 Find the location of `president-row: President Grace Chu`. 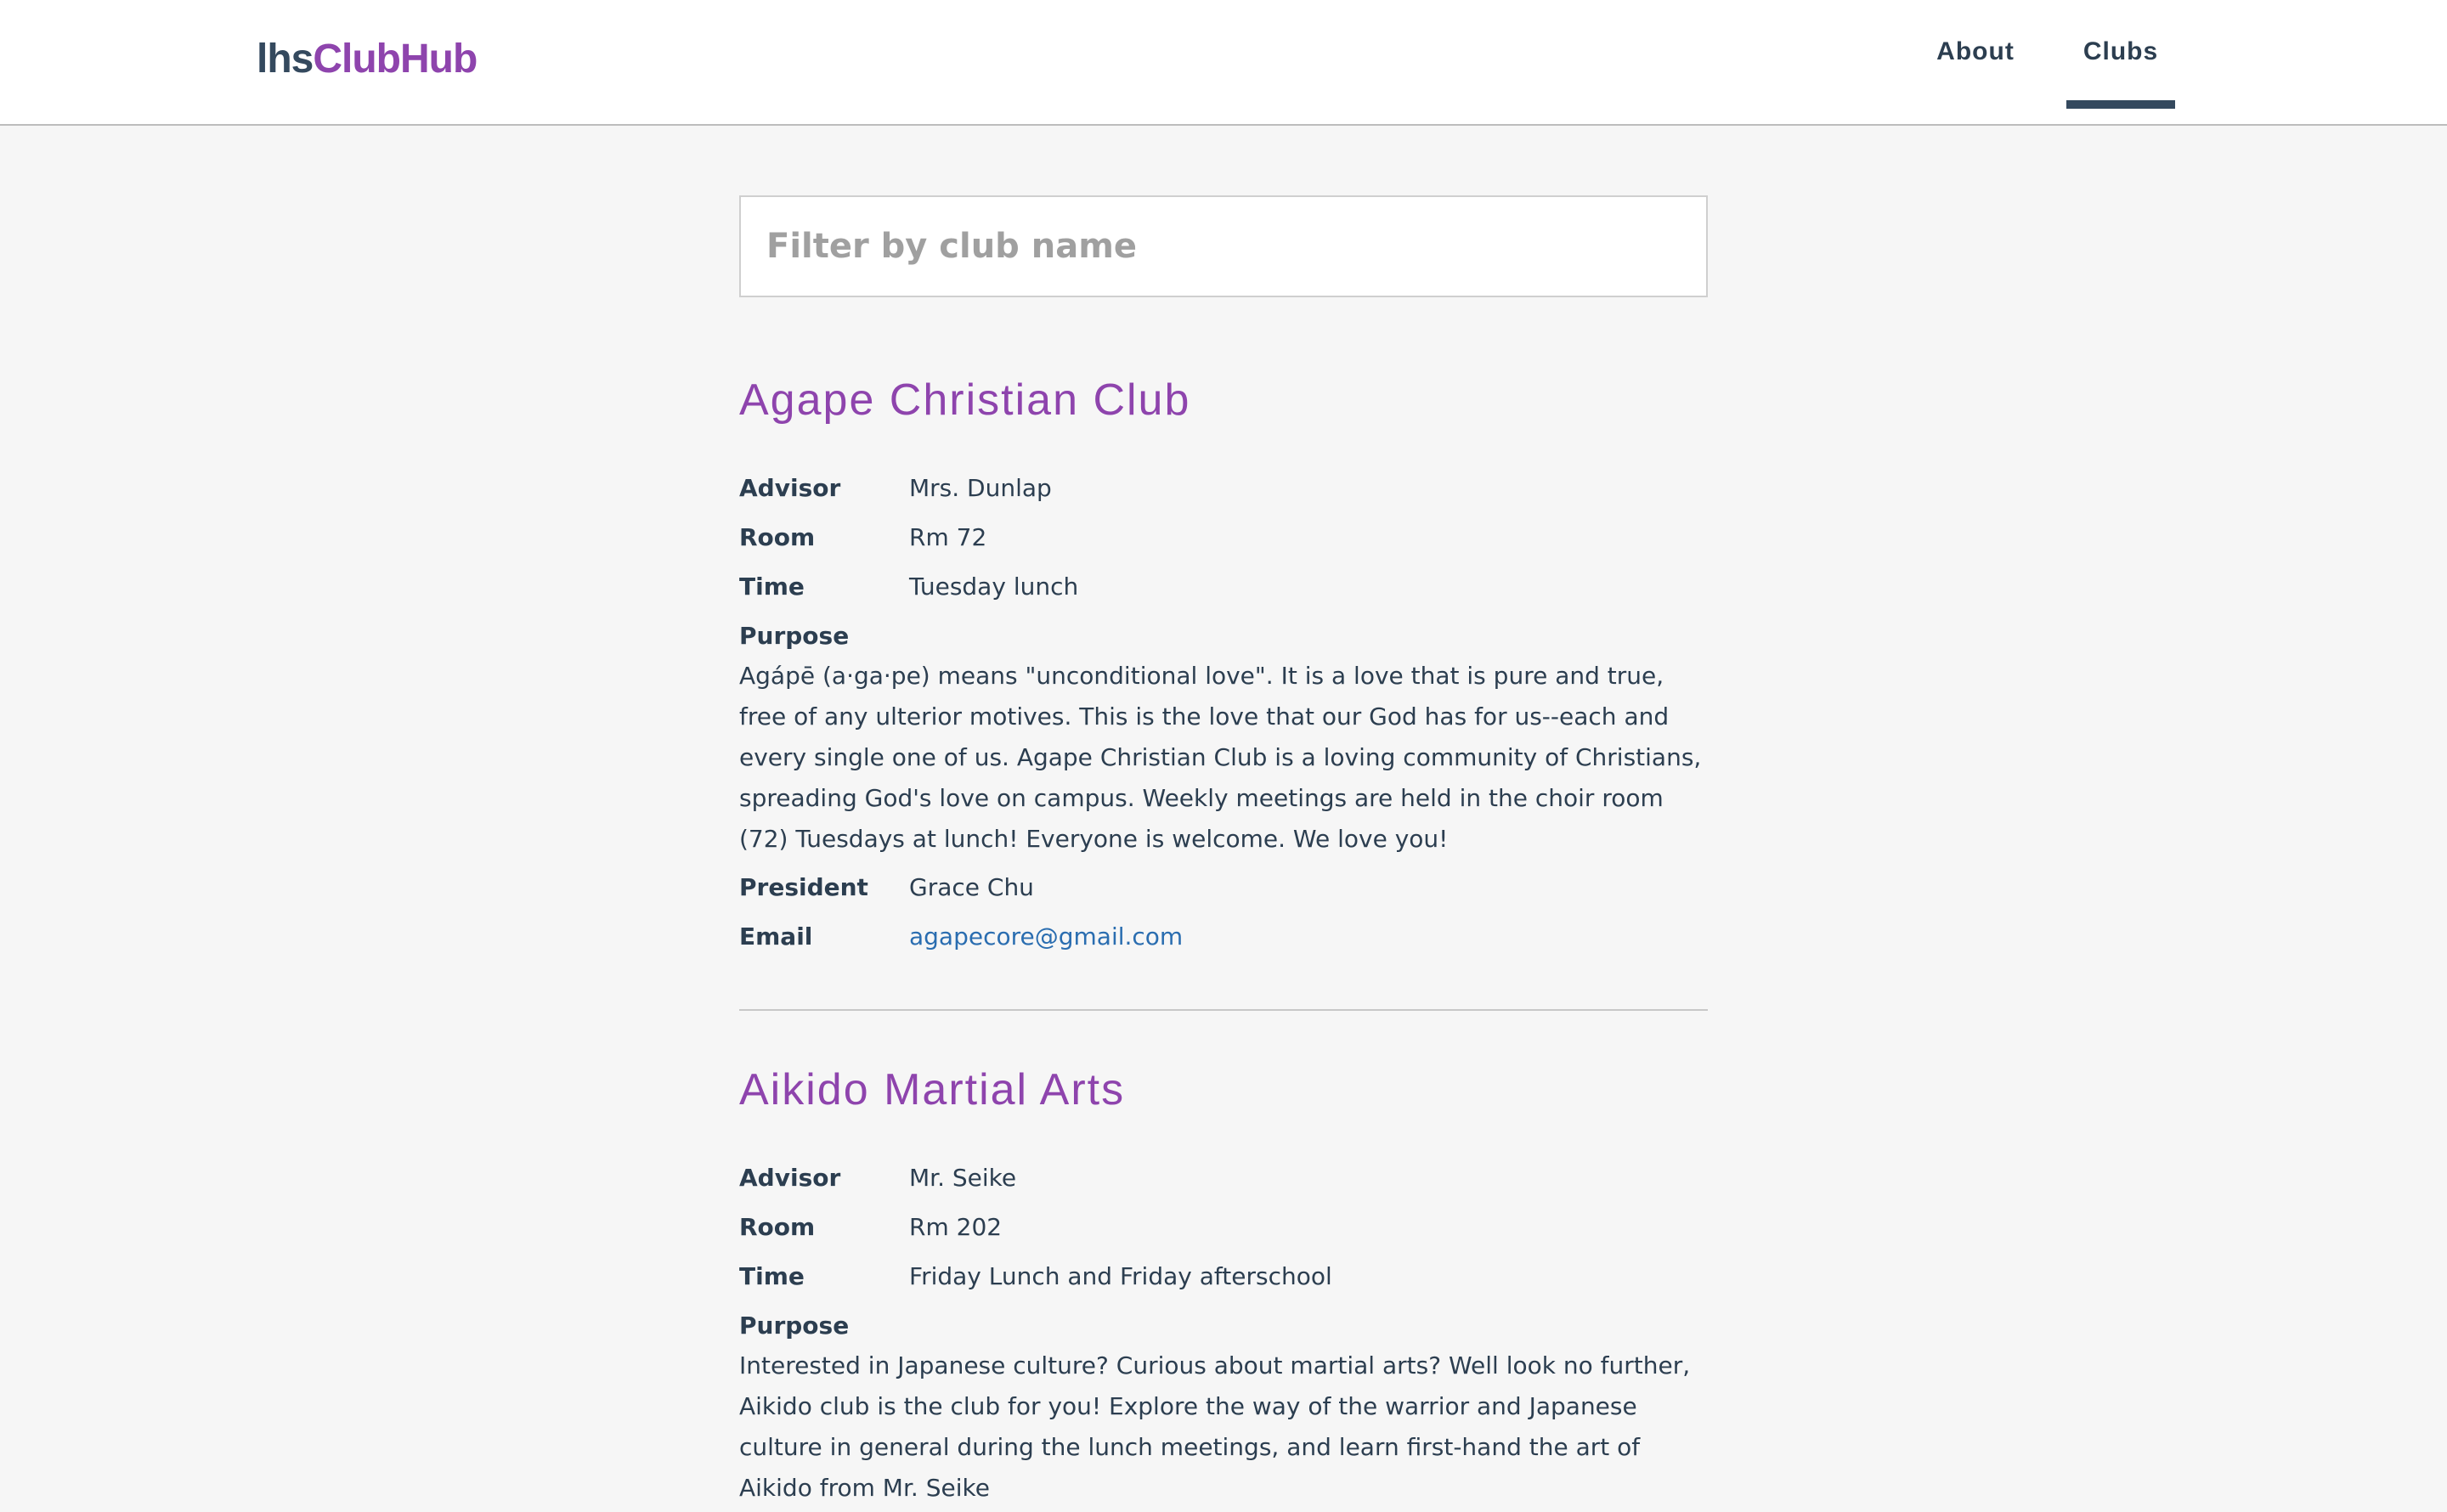

president-row: President Grace Chu is located at coordinates (1223, 888).